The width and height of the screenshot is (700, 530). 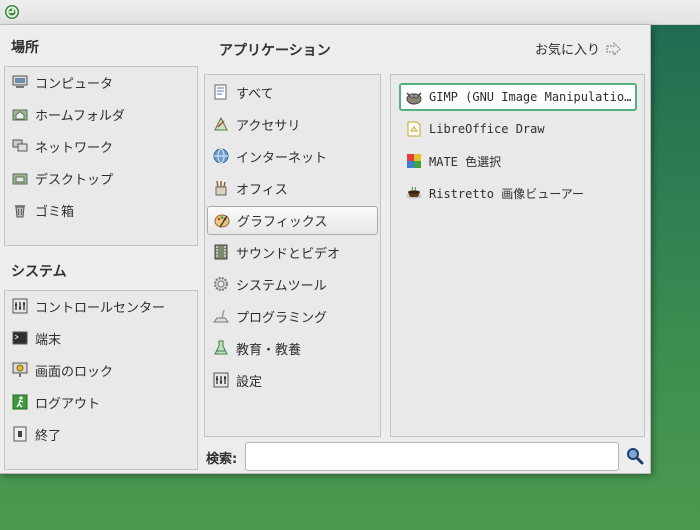 What do you see at coordinates (25, 48) in the screenshot?
I see `places-title: 場所` at bounding box center [25, 48].